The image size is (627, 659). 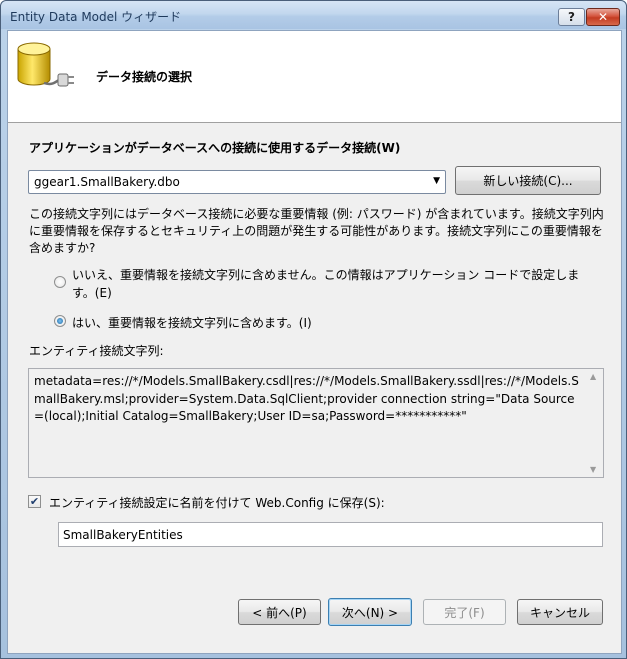 I want to click on connection-select-value: ggear1.SmallBakery.dbo, so click(x=107, y=182).